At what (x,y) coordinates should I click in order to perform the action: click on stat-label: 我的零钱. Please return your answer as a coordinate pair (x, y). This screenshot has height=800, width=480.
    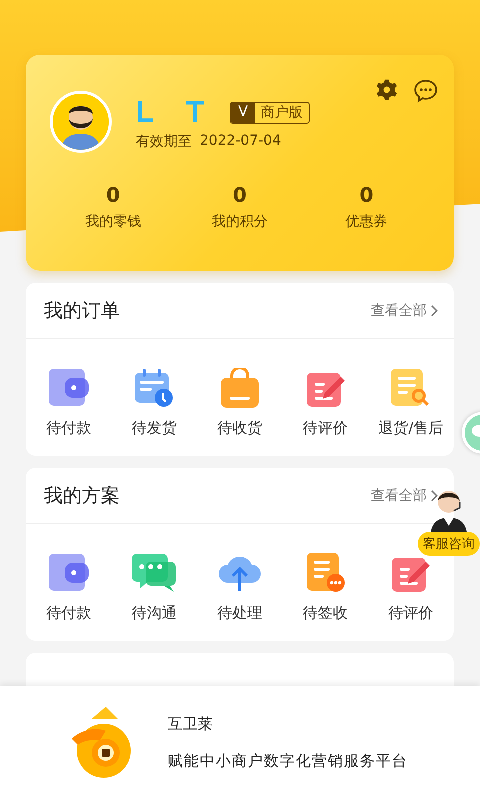
    Looking at the image, I should click on (113, 222).